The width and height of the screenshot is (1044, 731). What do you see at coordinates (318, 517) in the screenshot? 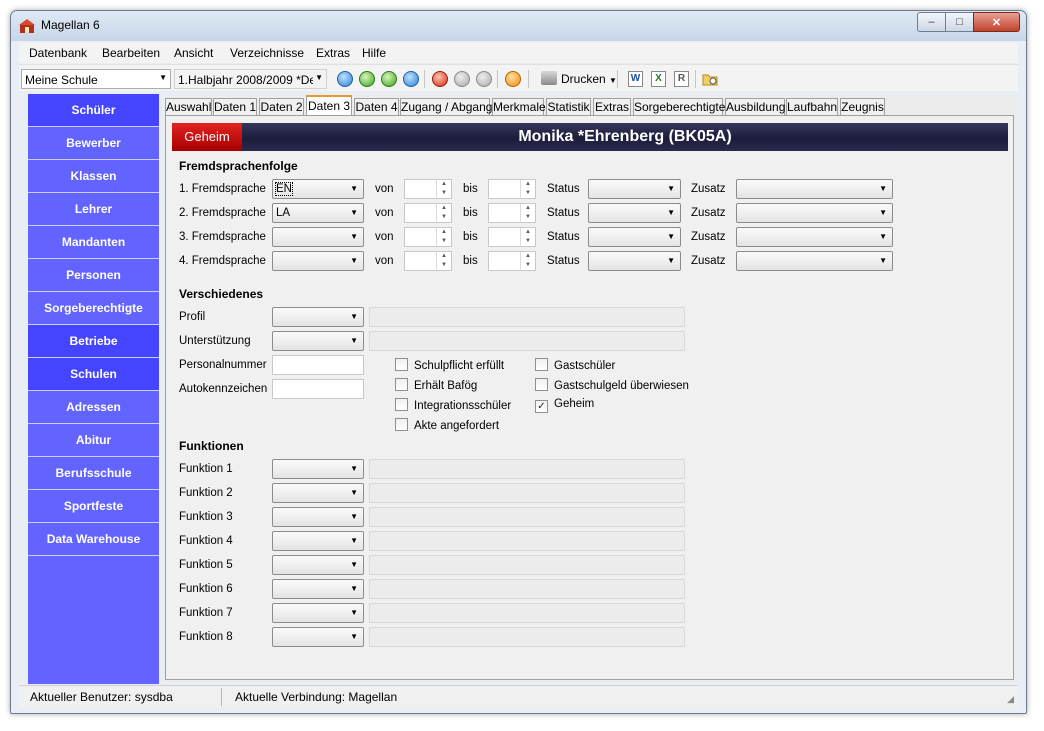
I see `function-select-3: ▼` at bounding box center [318, 517].